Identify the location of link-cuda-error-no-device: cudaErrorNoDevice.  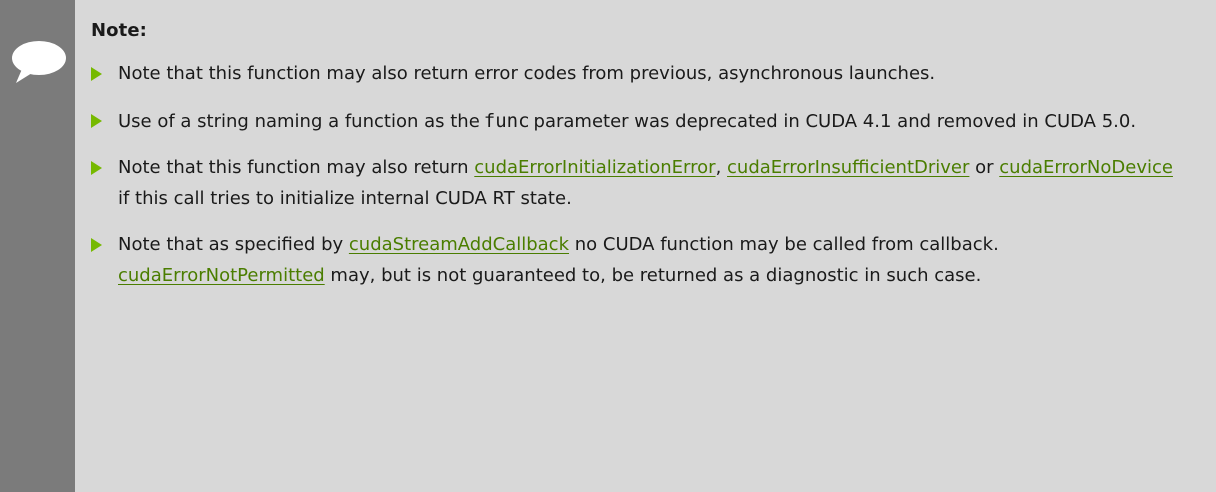
(1086, 167).